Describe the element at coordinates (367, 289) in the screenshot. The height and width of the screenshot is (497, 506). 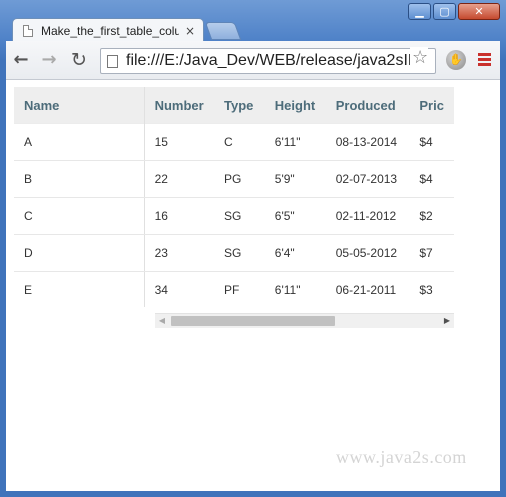
I see `table-cell: 06-21-2011` at that location.